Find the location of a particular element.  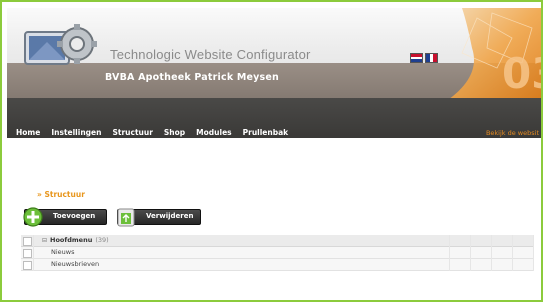

dutch-flag-icon is located at coordinates (416, 58).